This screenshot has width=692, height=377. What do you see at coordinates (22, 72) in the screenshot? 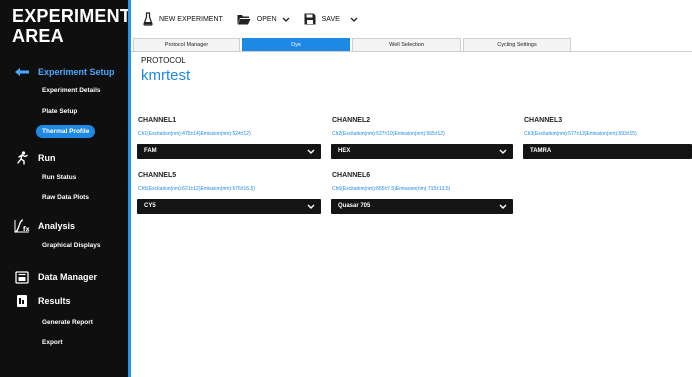
I see `setup-icon` at bounding box center [22, 72].